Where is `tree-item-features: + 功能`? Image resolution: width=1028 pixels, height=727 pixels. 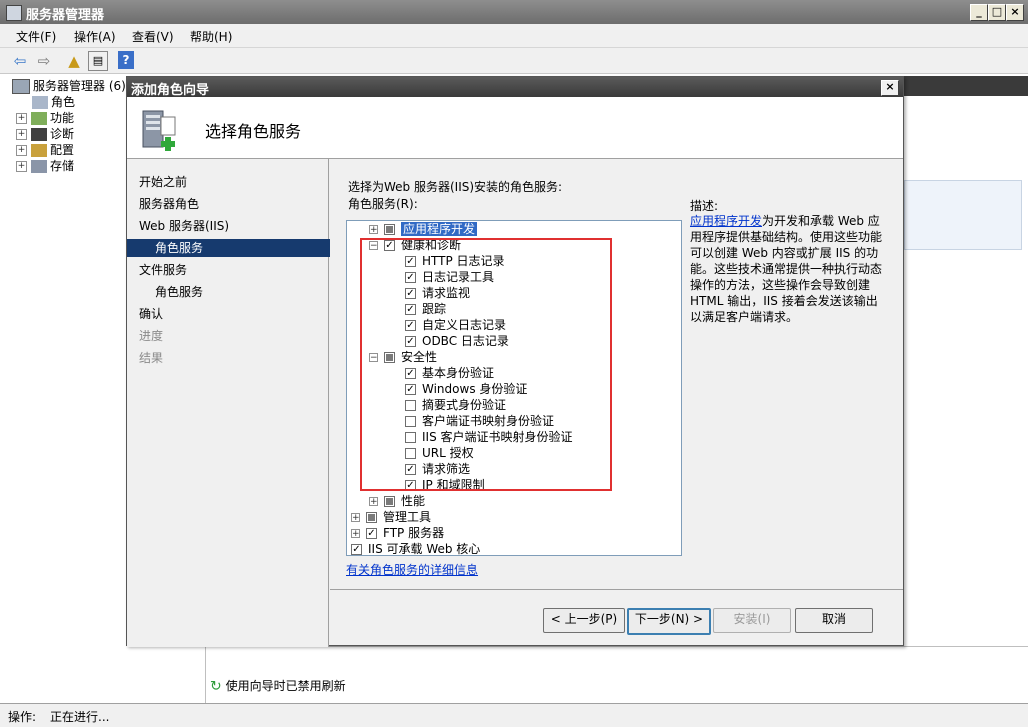 tree-item-features: + 功能 is located at coordinates (45, 118).